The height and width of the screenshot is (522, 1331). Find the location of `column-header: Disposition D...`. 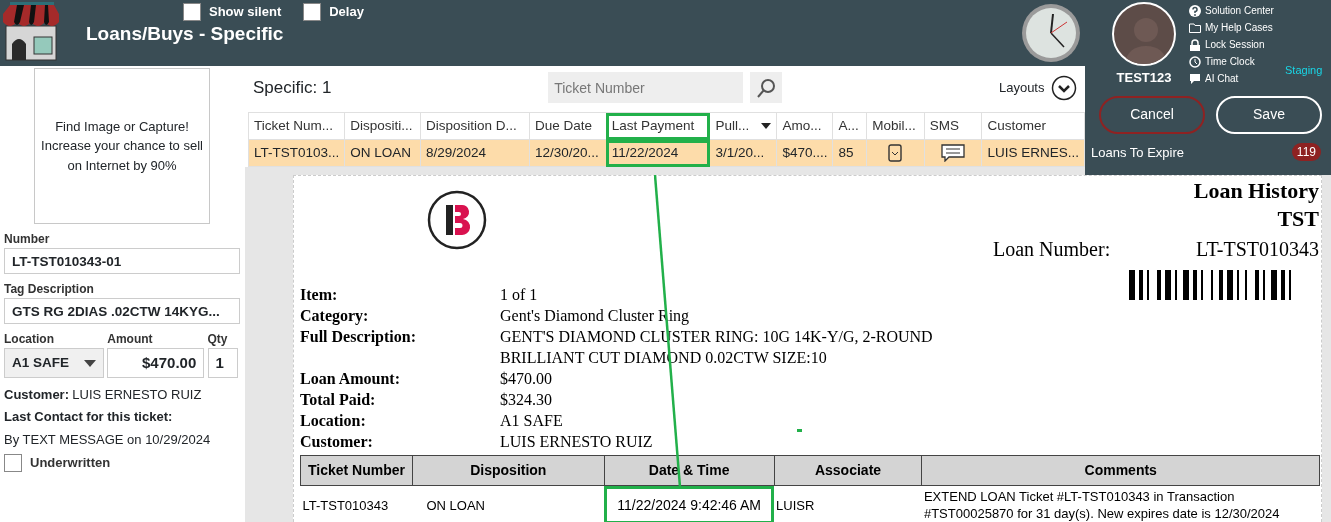

column-header: Disposition D... is located at coordinates (475, 126).